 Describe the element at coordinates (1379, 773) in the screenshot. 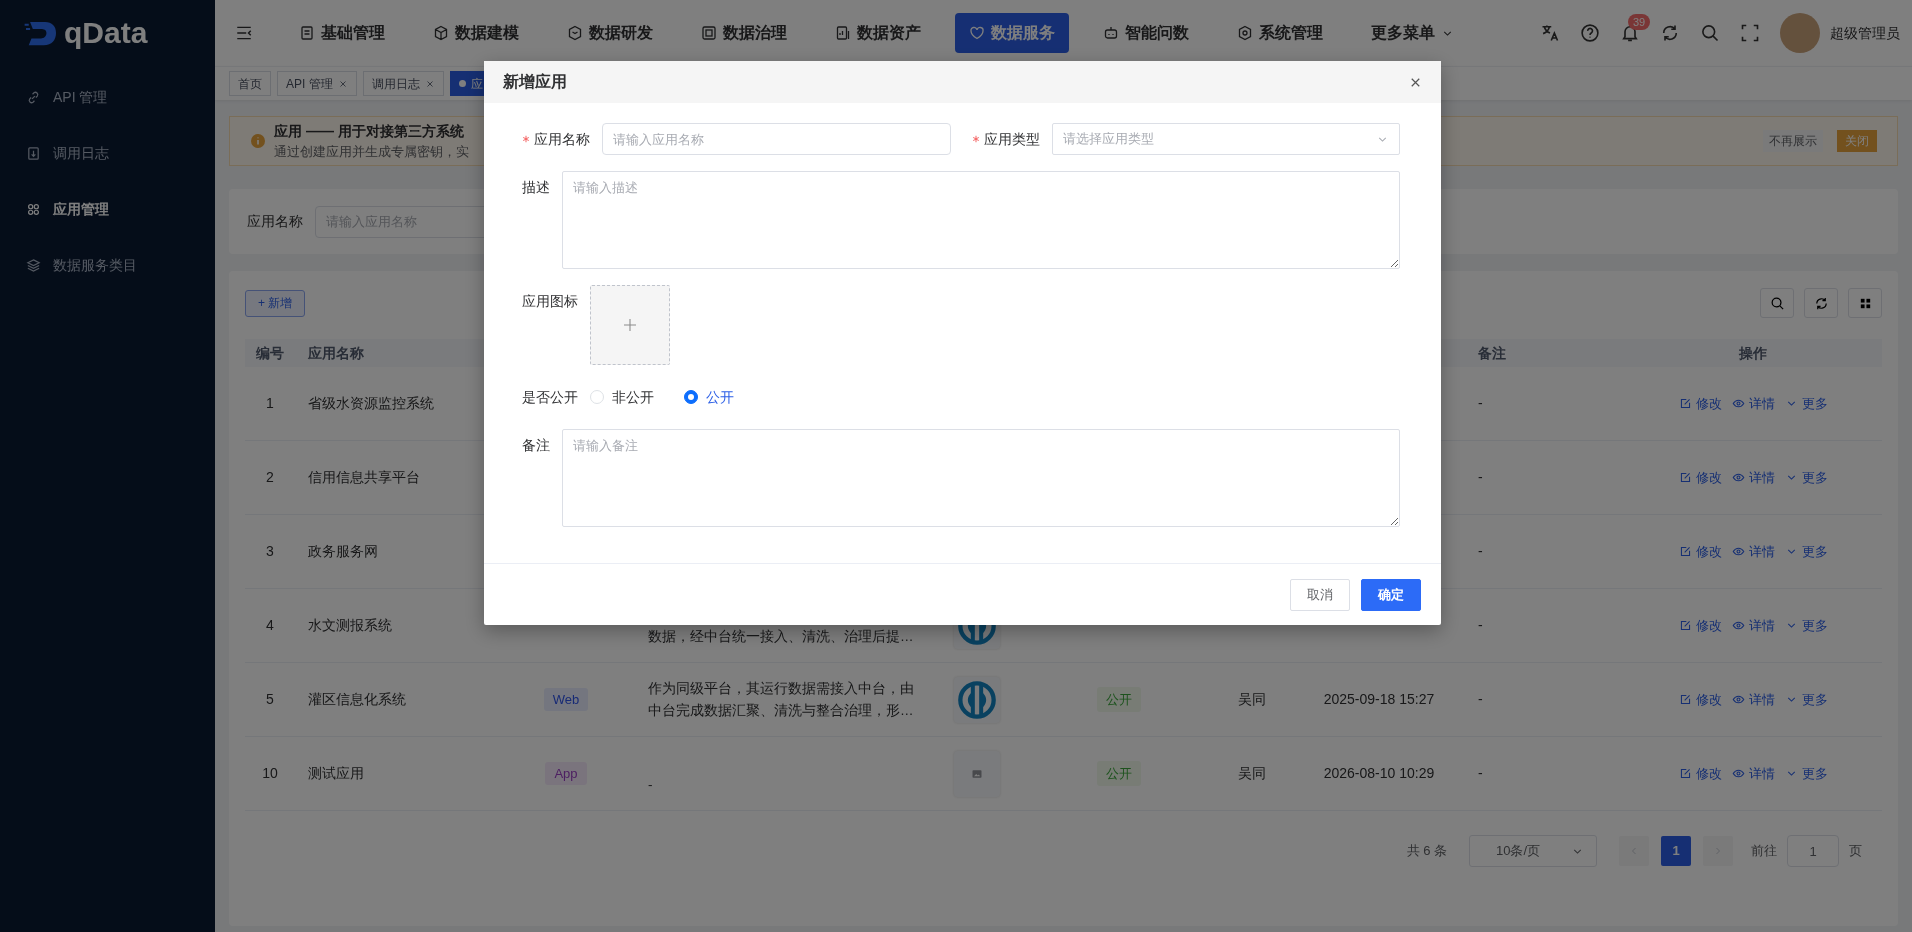

I see `table-cell-text: 2026-08-10 10:29` at that location.